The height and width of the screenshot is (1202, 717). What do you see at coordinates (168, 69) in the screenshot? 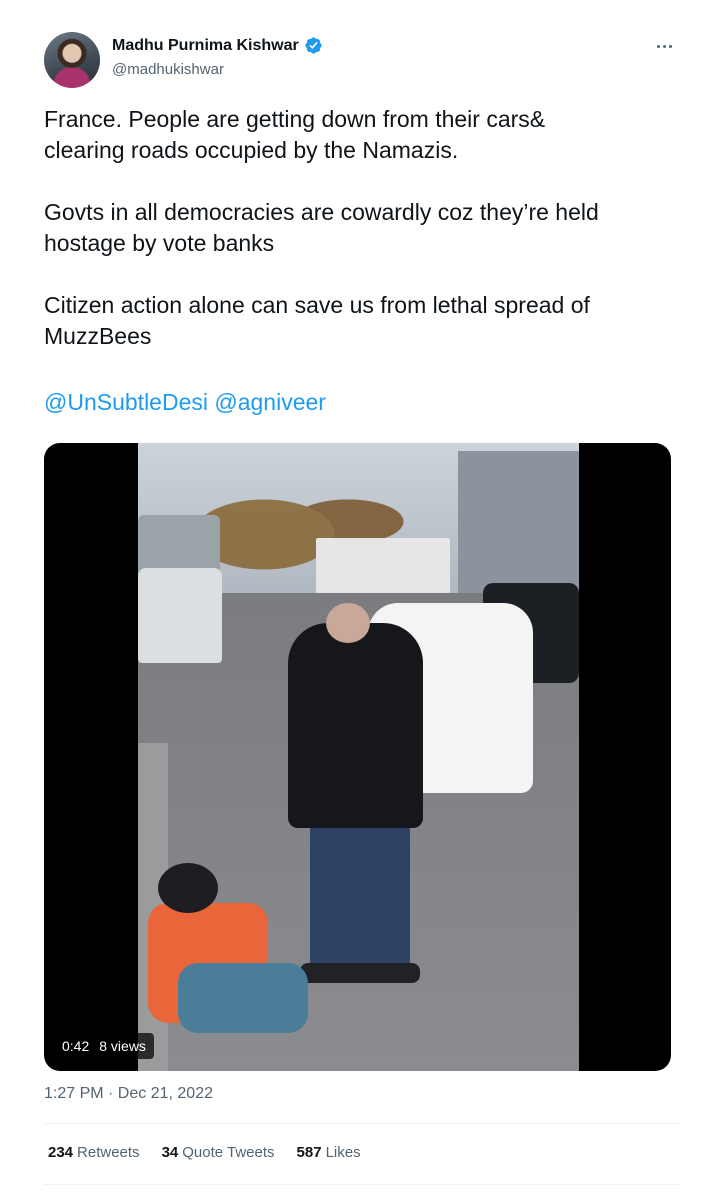
I see `author-handle: @madhukishwar` at bounding box center [168, 69].